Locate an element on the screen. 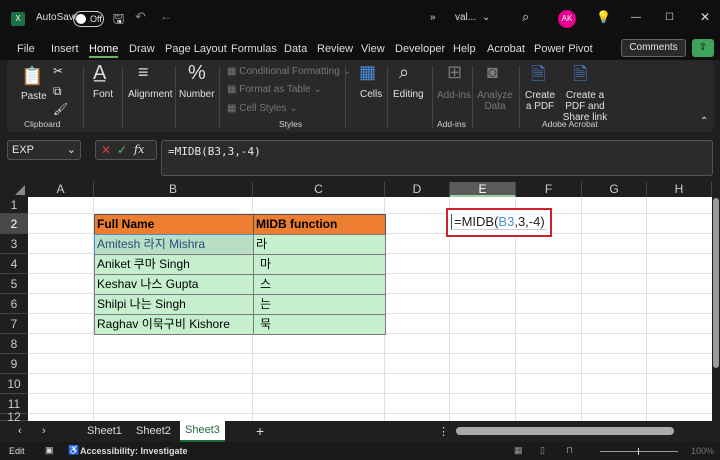  column-header-g: G is located at coordinates (614, 189).